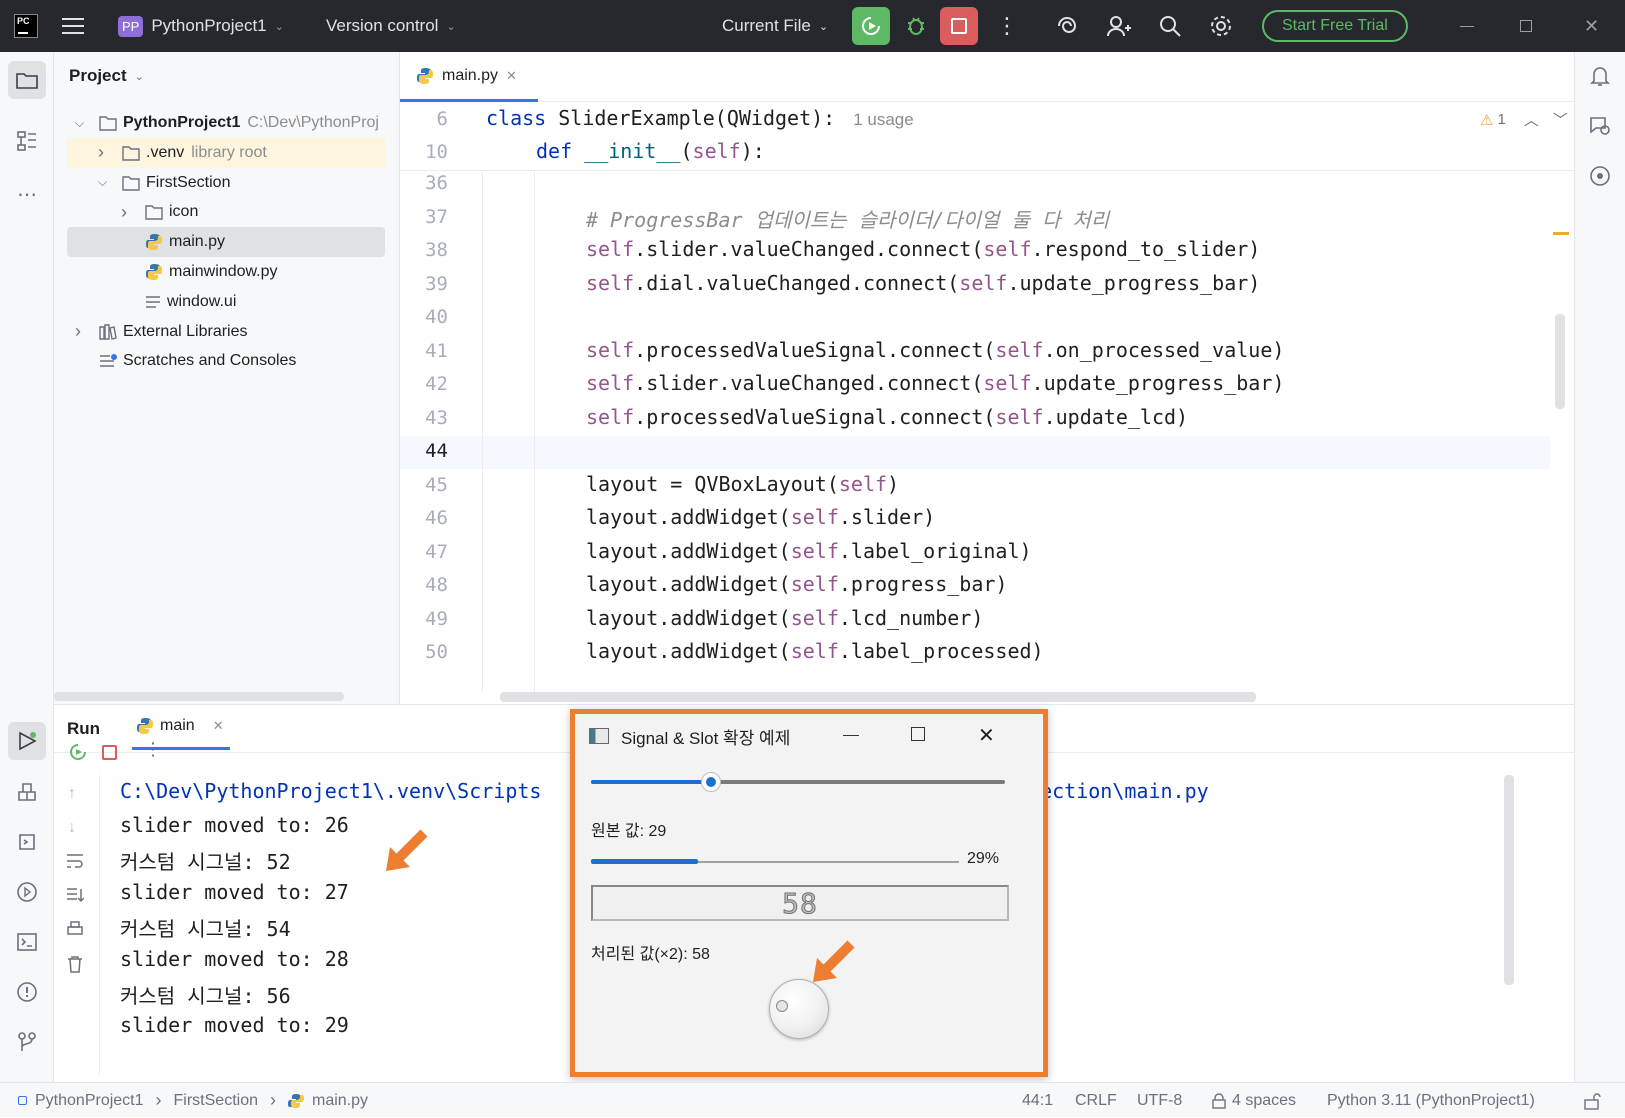 The width and height of the screenshot is (1625, 1118). What do you see at coordinates (878, 697) in the screenshot?
I see `editor-horizontal-scrollbar` at bounding box center [878, 697].